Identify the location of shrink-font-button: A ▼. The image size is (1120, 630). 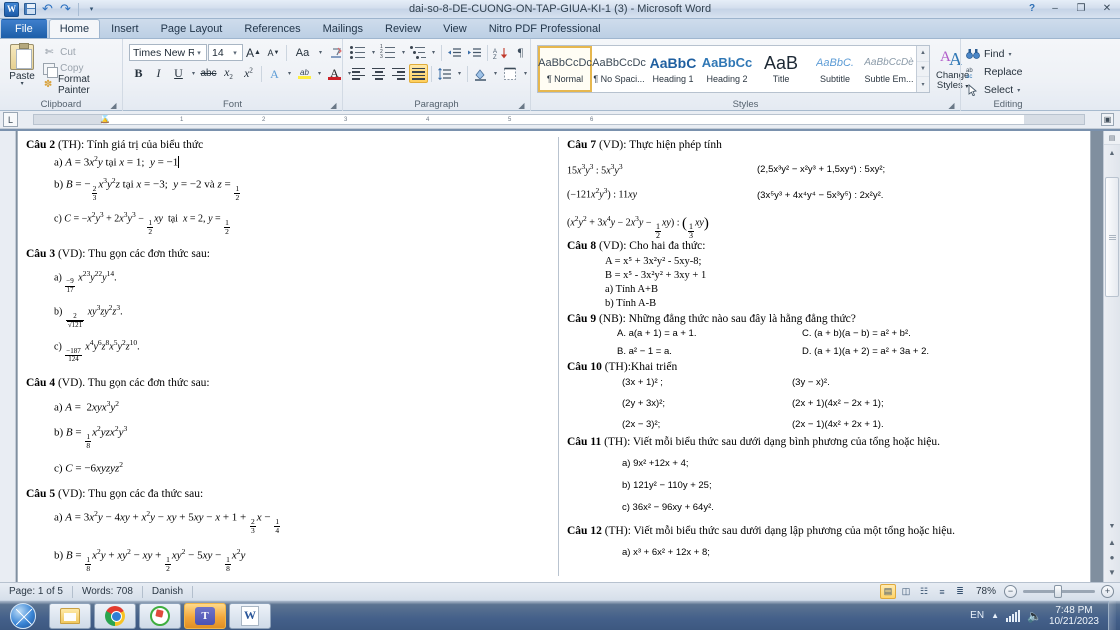
(273, 52).